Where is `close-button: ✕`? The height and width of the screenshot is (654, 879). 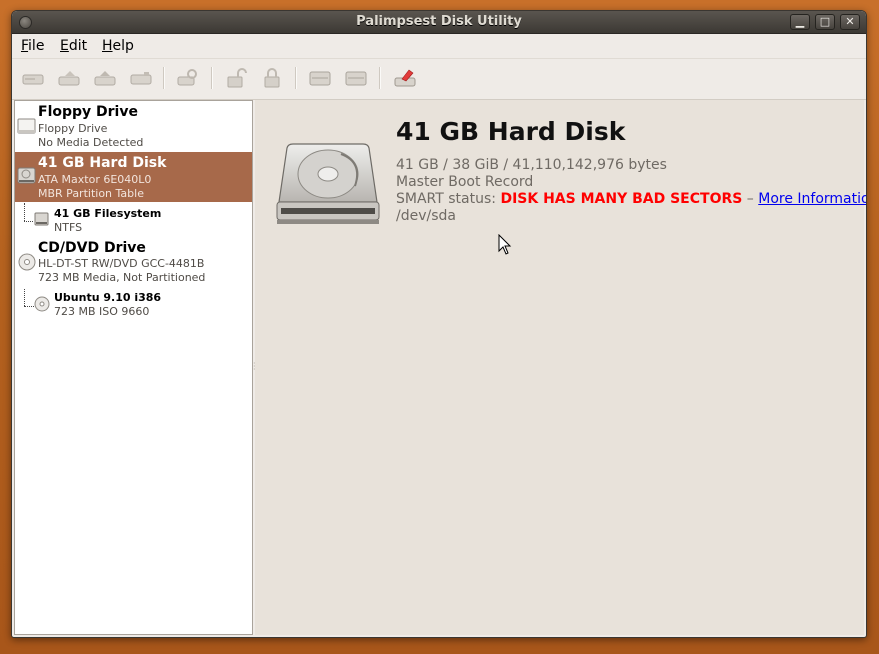 close-button: ✕ is located at coordinates (850, 22).